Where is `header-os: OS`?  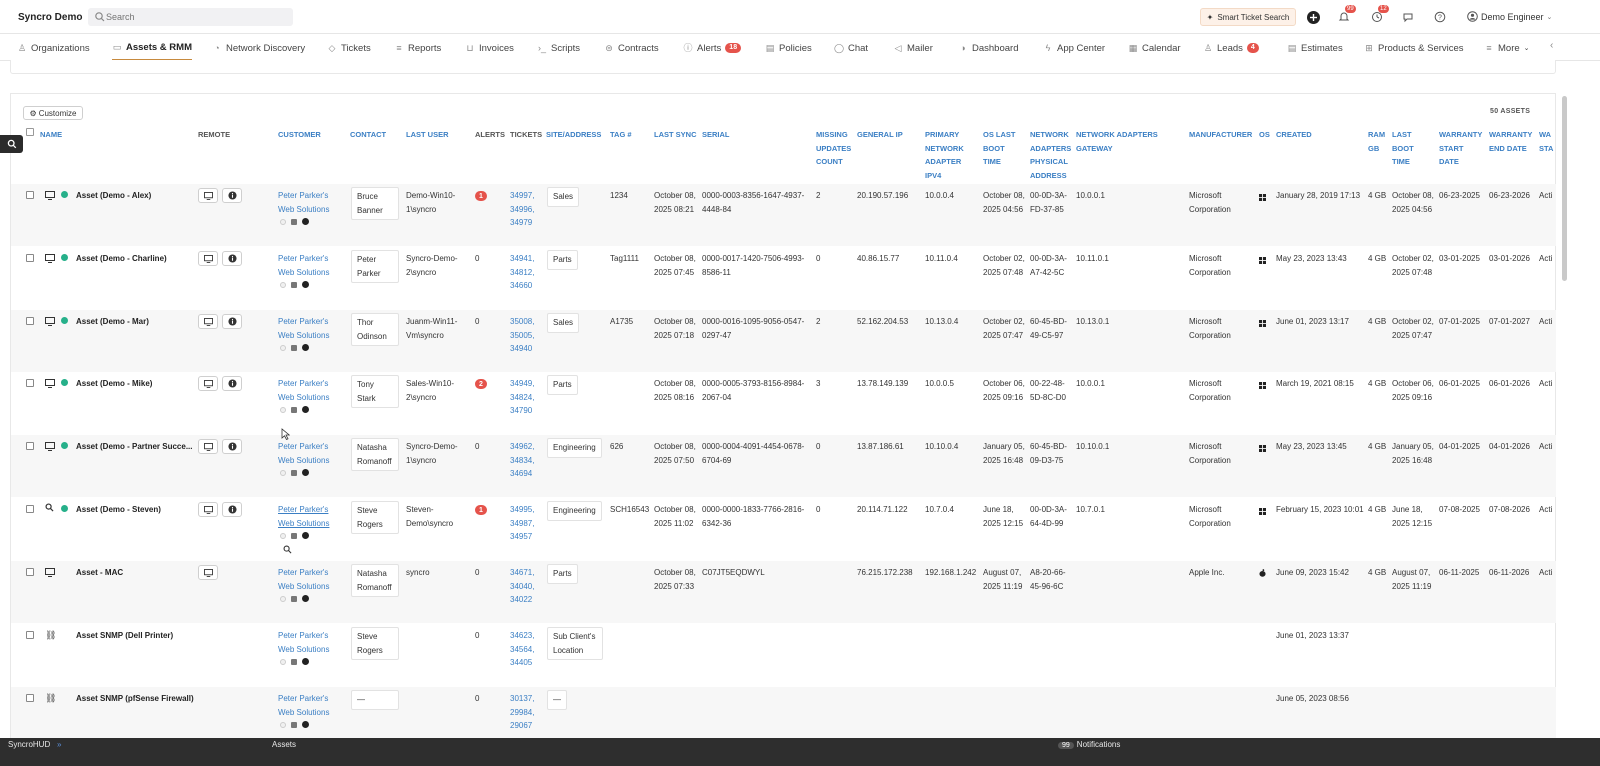 header-os: OS is located at coordinates (1264, 135).